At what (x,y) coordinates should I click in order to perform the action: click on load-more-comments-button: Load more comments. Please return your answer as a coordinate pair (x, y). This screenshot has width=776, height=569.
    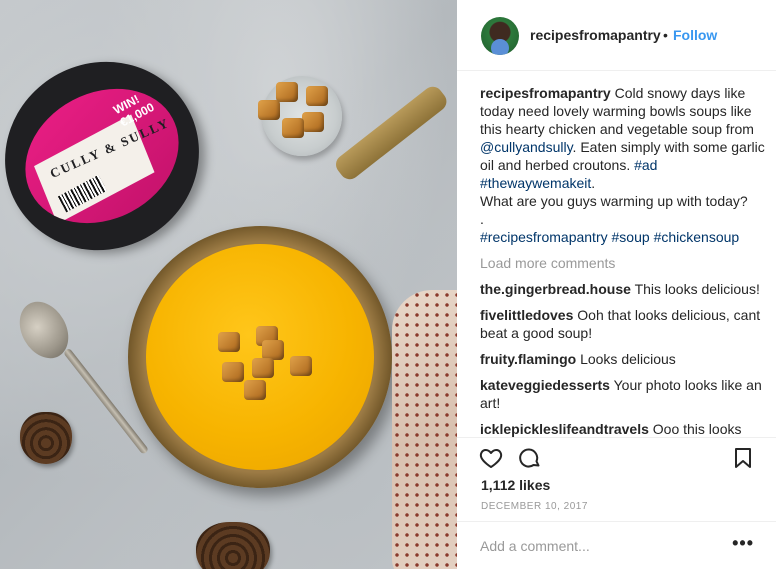
    Looking at the image, I should click on (622, 263).